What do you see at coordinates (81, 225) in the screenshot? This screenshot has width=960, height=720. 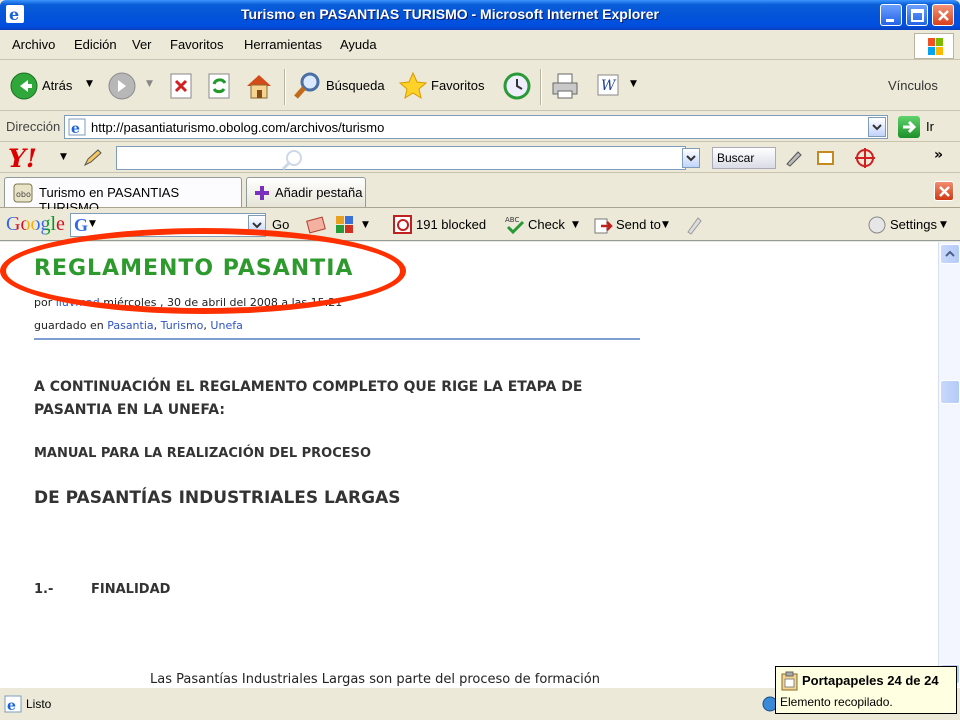 I see `google-g-icon: G` at bounding box center [81, 225].